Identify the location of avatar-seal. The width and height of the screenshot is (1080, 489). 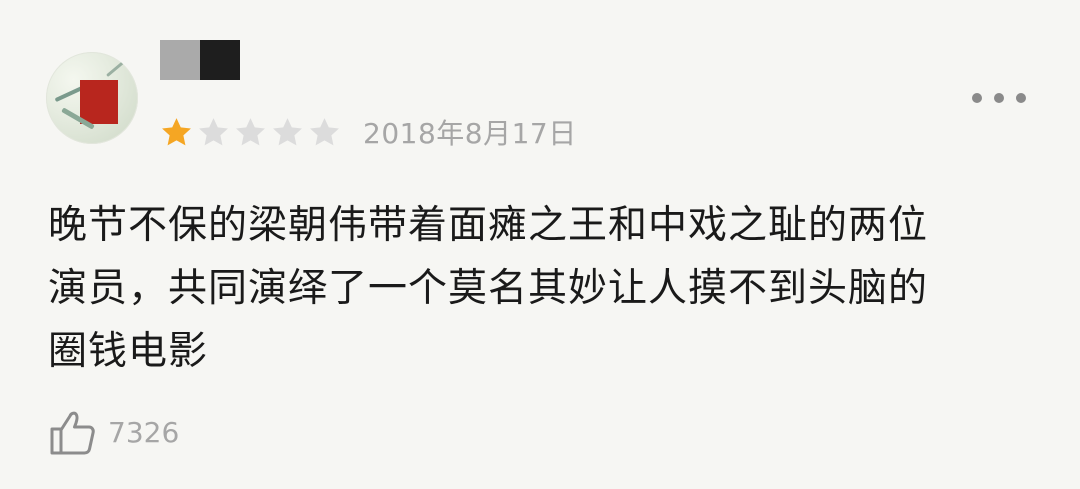
(99, 102).